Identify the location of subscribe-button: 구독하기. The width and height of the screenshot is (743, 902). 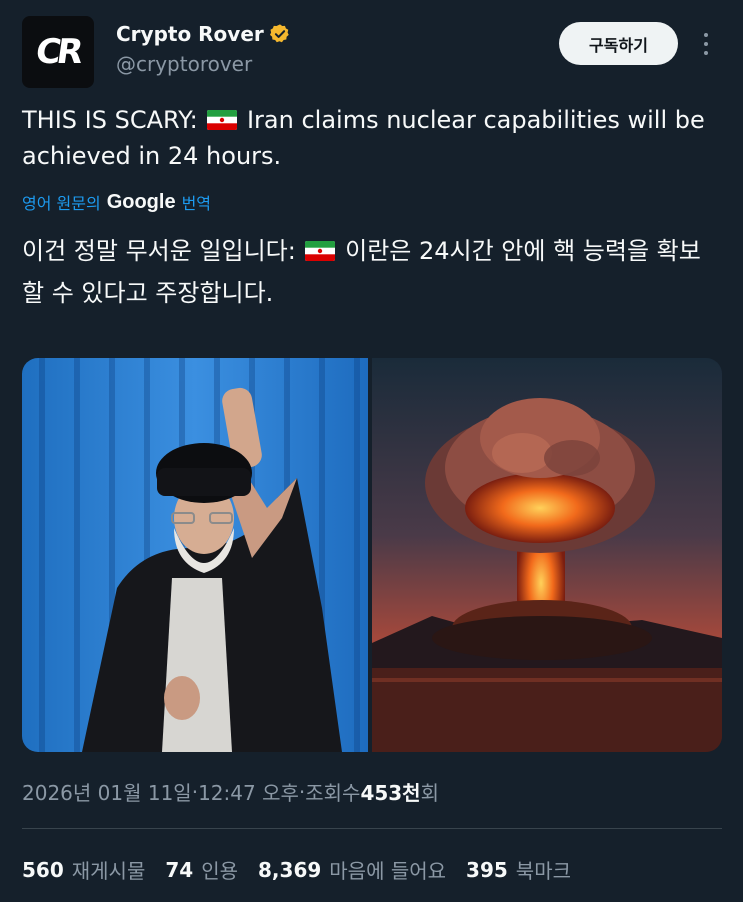
(618, 43).